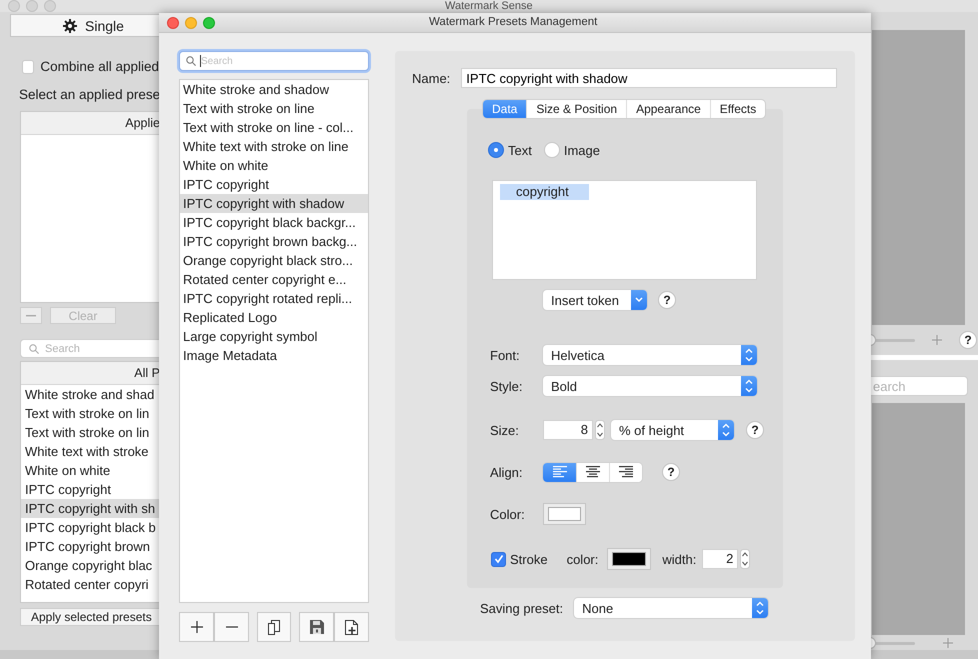  I want to click on align-right-icon, so click(626, 472).